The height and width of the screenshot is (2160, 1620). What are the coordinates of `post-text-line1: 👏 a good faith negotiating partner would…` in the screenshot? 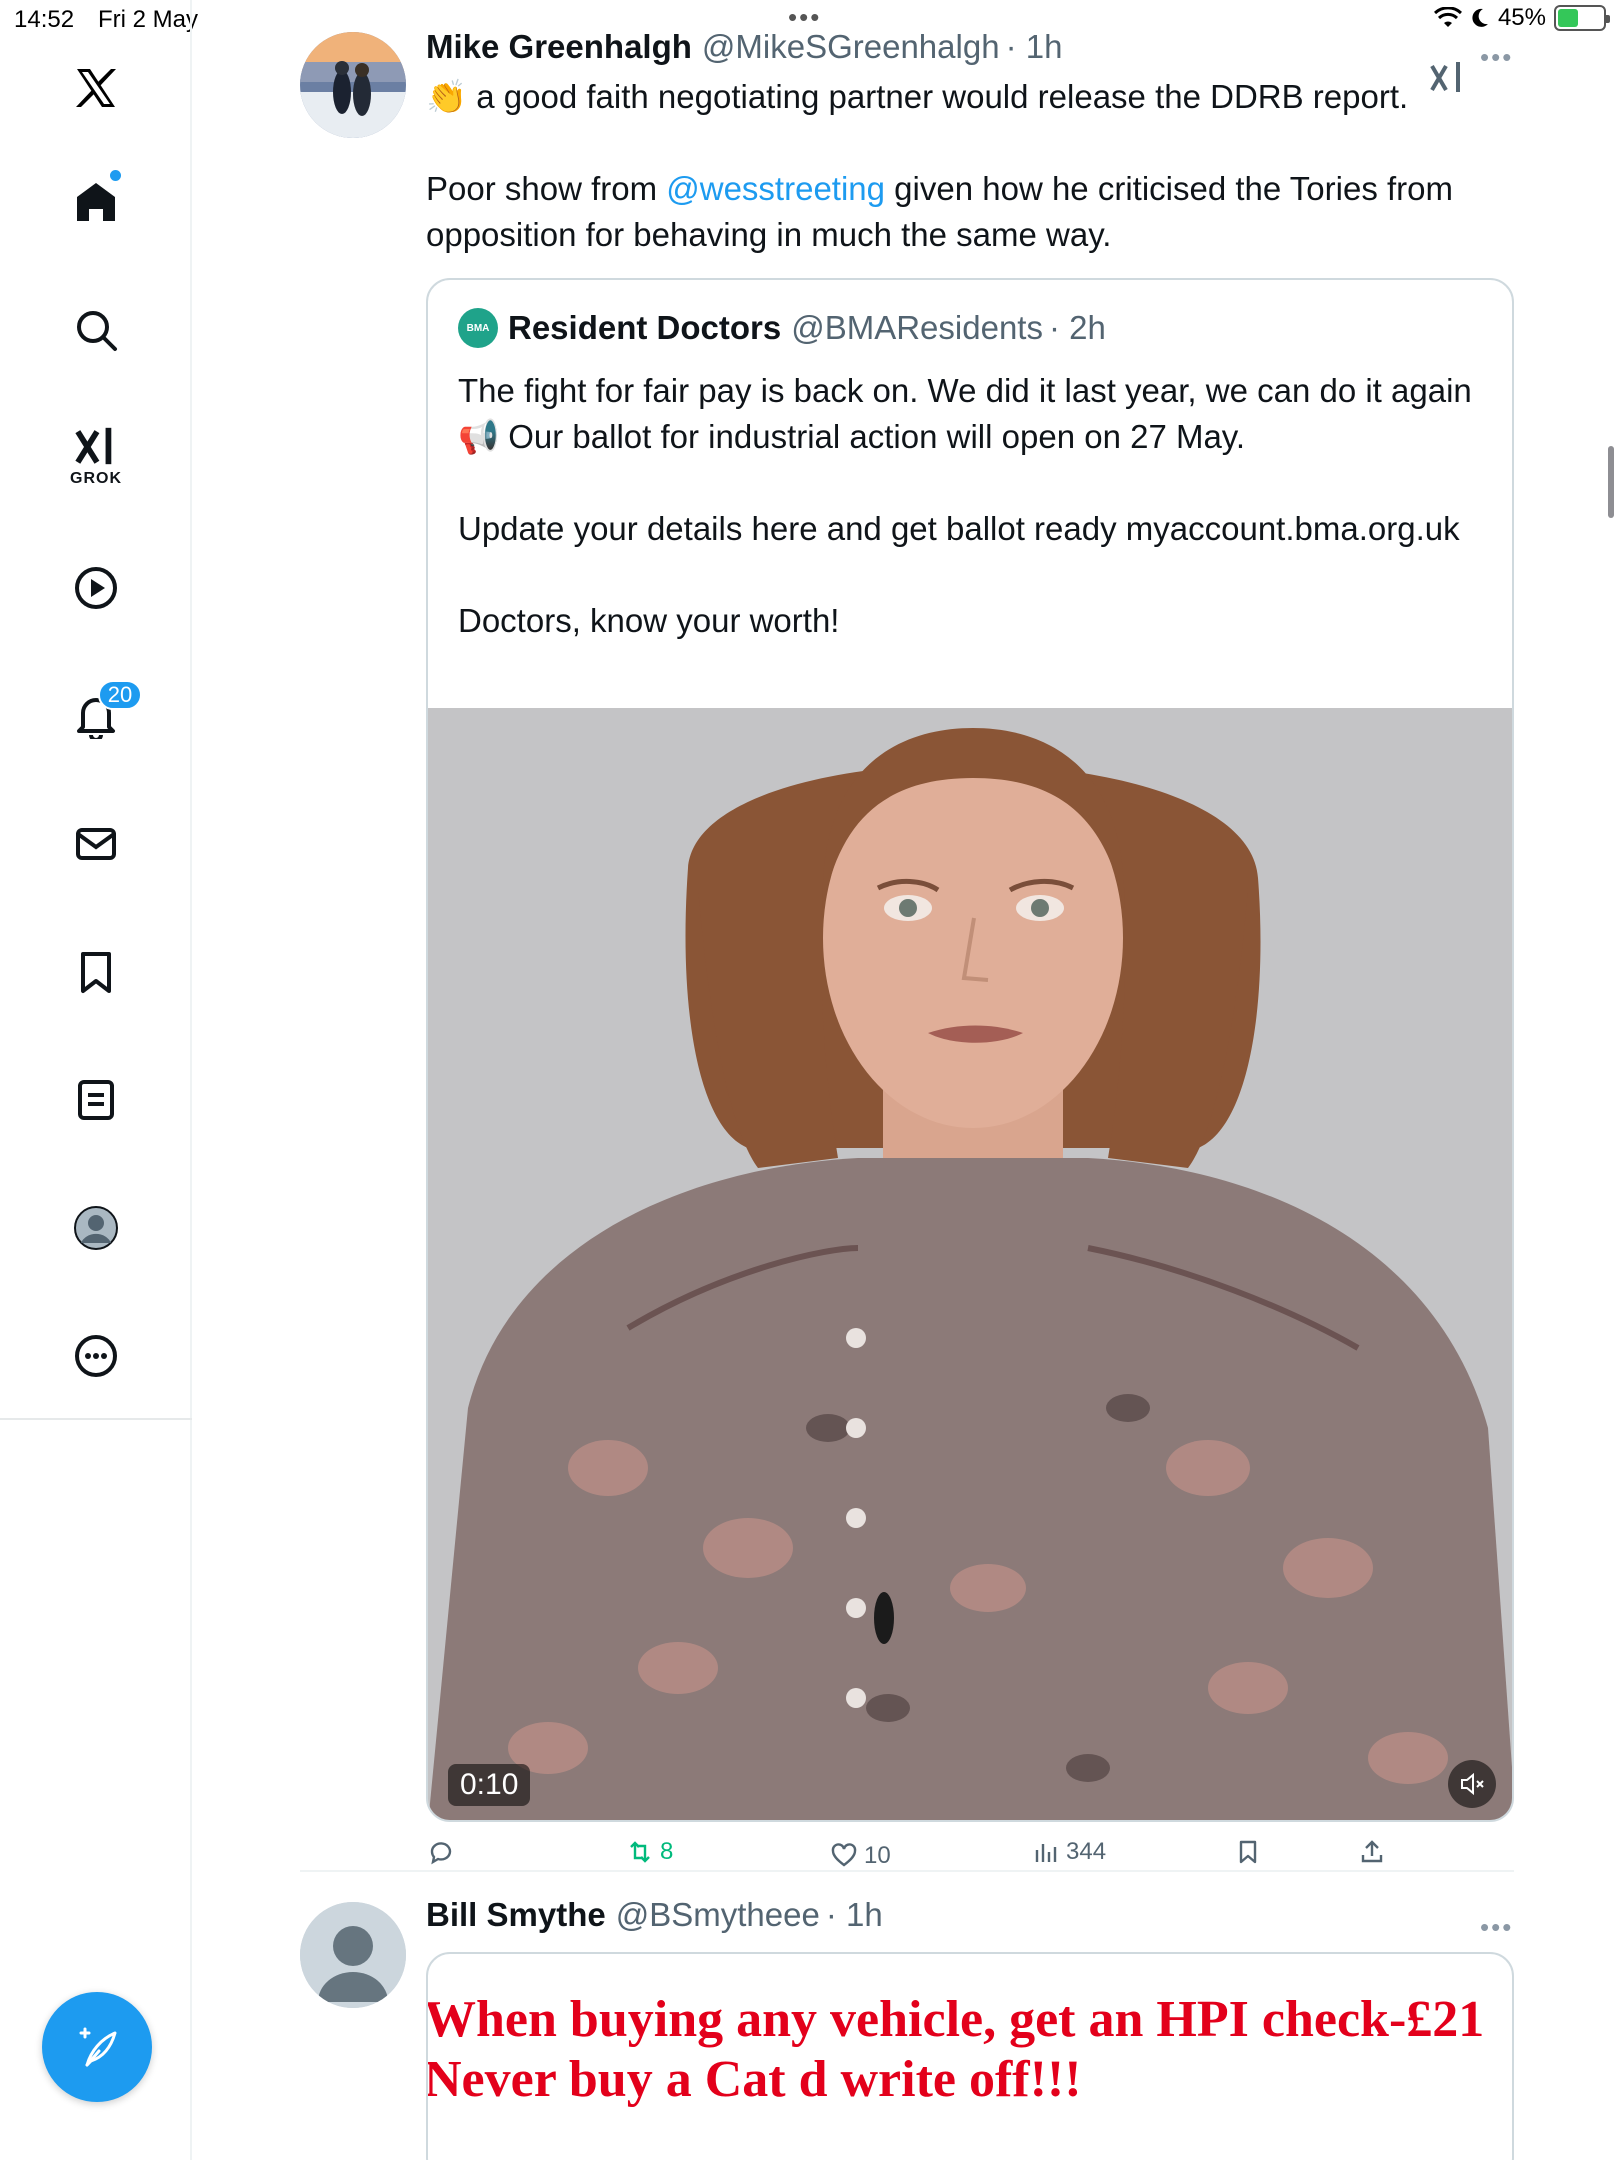 It's located at (970, 97).